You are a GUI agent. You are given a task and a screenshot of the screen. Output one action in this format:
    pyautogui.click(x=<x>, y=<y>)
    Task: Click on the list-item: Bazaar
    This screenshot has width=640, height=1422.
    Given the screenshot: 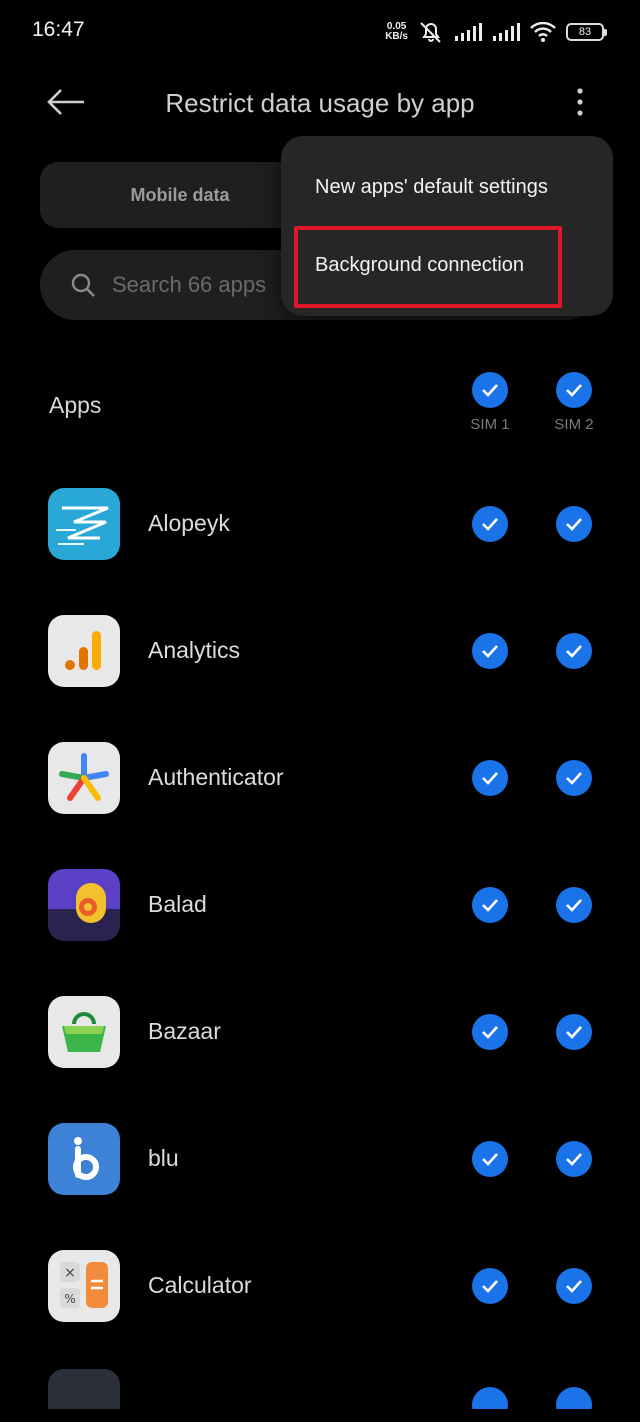 What is the action you would take?
    pyautogui.click(x=320, y=1031)
    